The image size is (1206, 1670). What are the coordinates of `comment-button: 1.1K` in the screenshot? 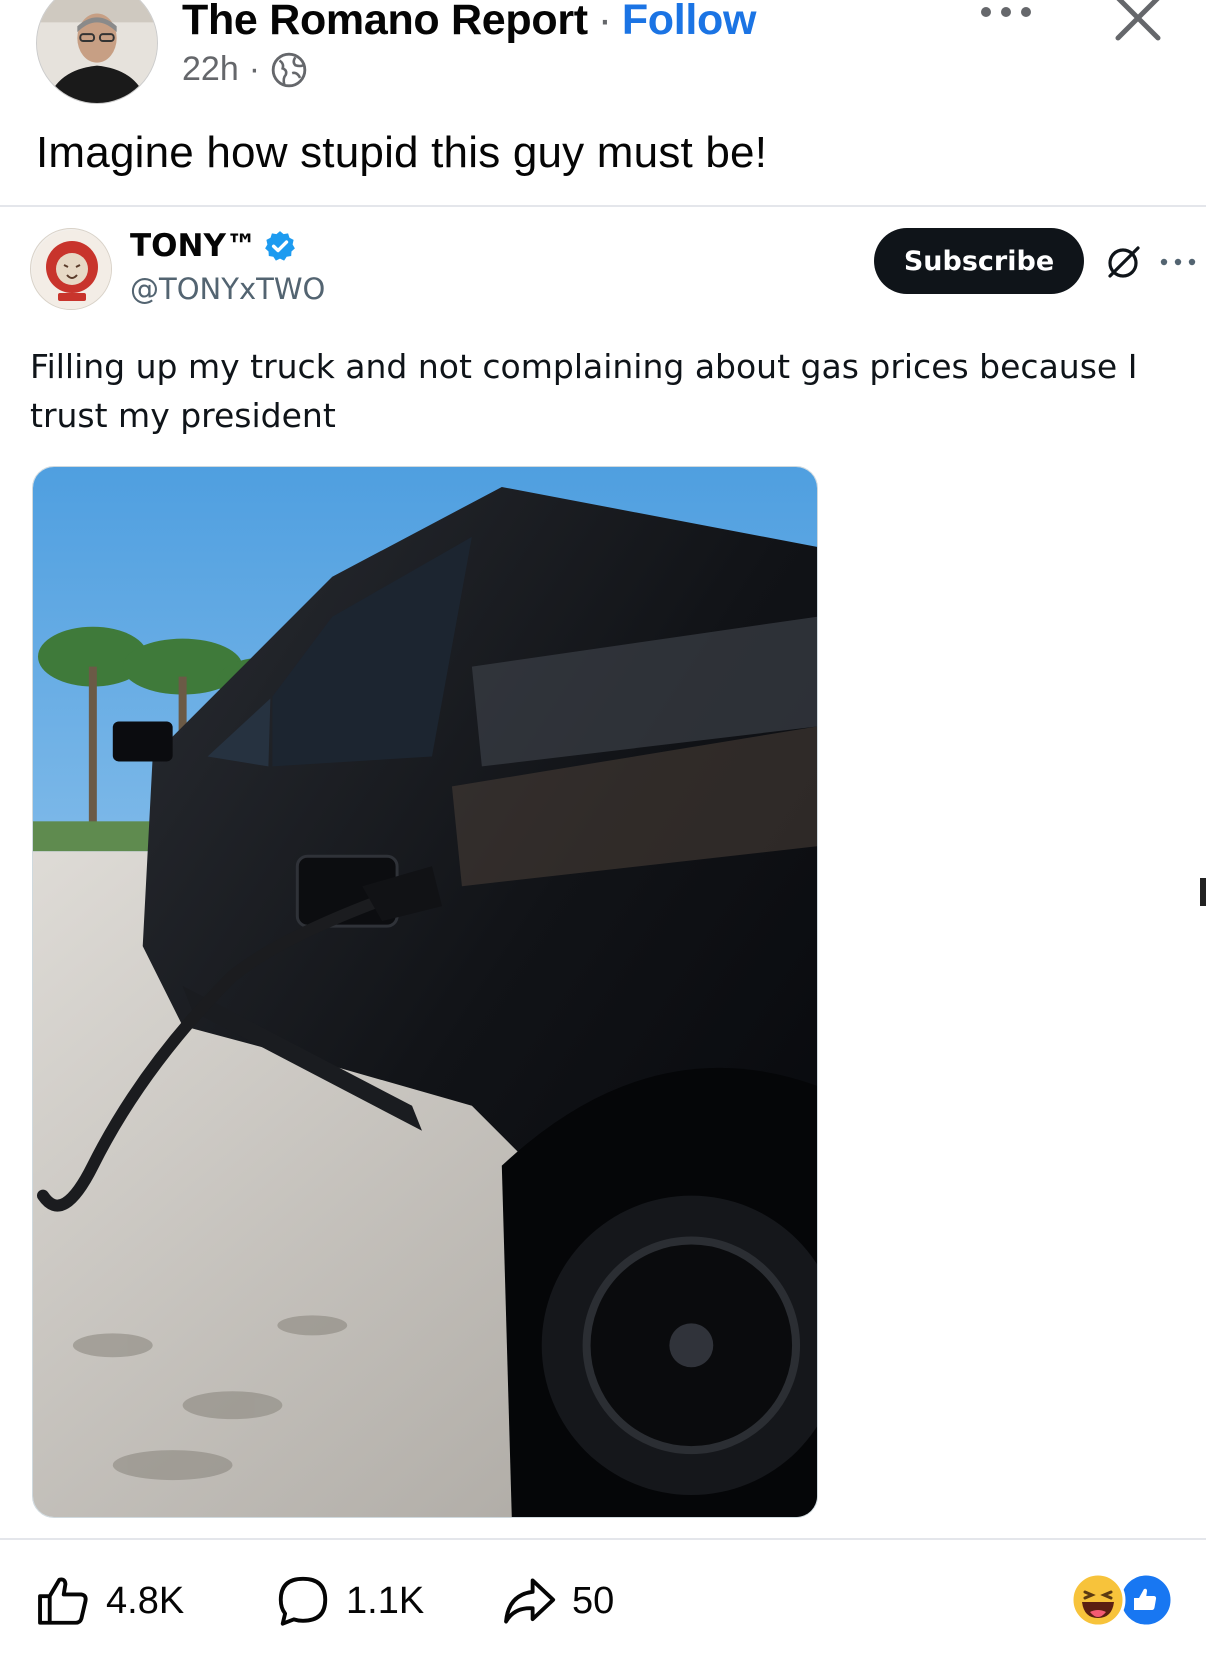 It's located at (349, 1601).